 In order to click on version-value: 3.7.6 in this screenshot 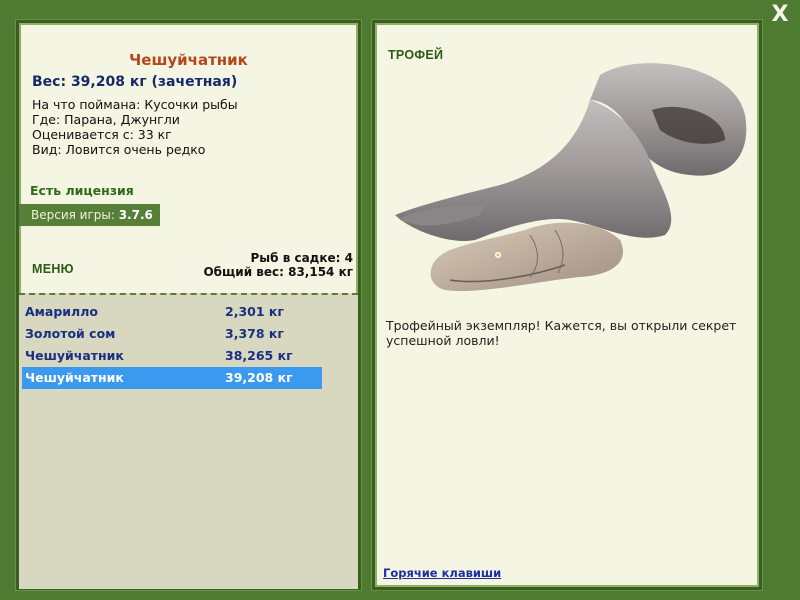, I will do `click(135, 215)`.